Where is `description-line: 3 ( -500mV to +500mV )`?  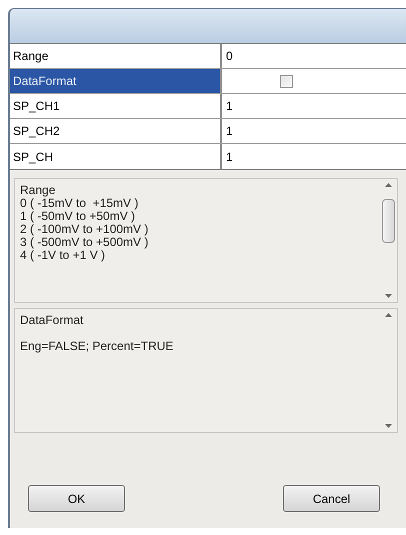 description-line: 3 ( -500mV to +500mV ) is located at coordinates (85, 242).